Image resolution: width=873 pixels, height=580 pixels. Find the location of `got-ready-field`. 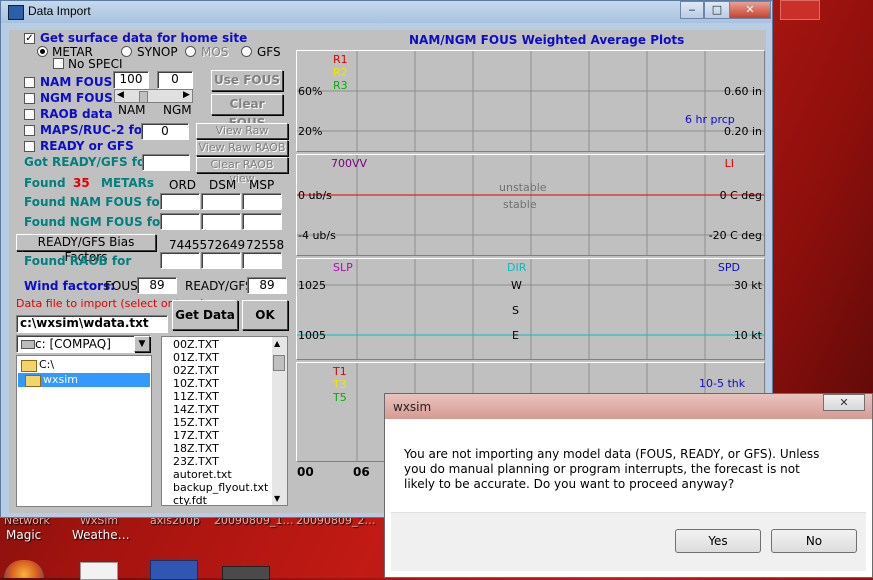

got-ready-field is located at coordinates (166, 162).